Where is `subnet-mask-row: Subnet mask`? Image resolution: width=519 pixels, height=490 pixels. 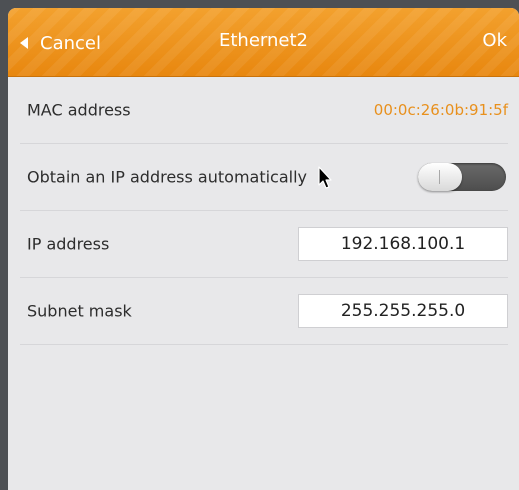
subnet-mask-row: Subnet mask is located at coordinates (264, 311).